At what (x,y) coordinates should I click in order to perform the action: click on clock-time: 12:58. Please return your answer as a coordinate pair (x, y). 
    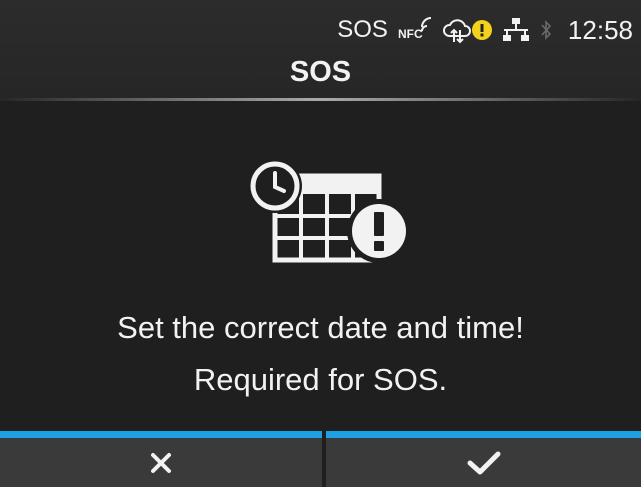
    Looking at the image, I should click on (600, 29).